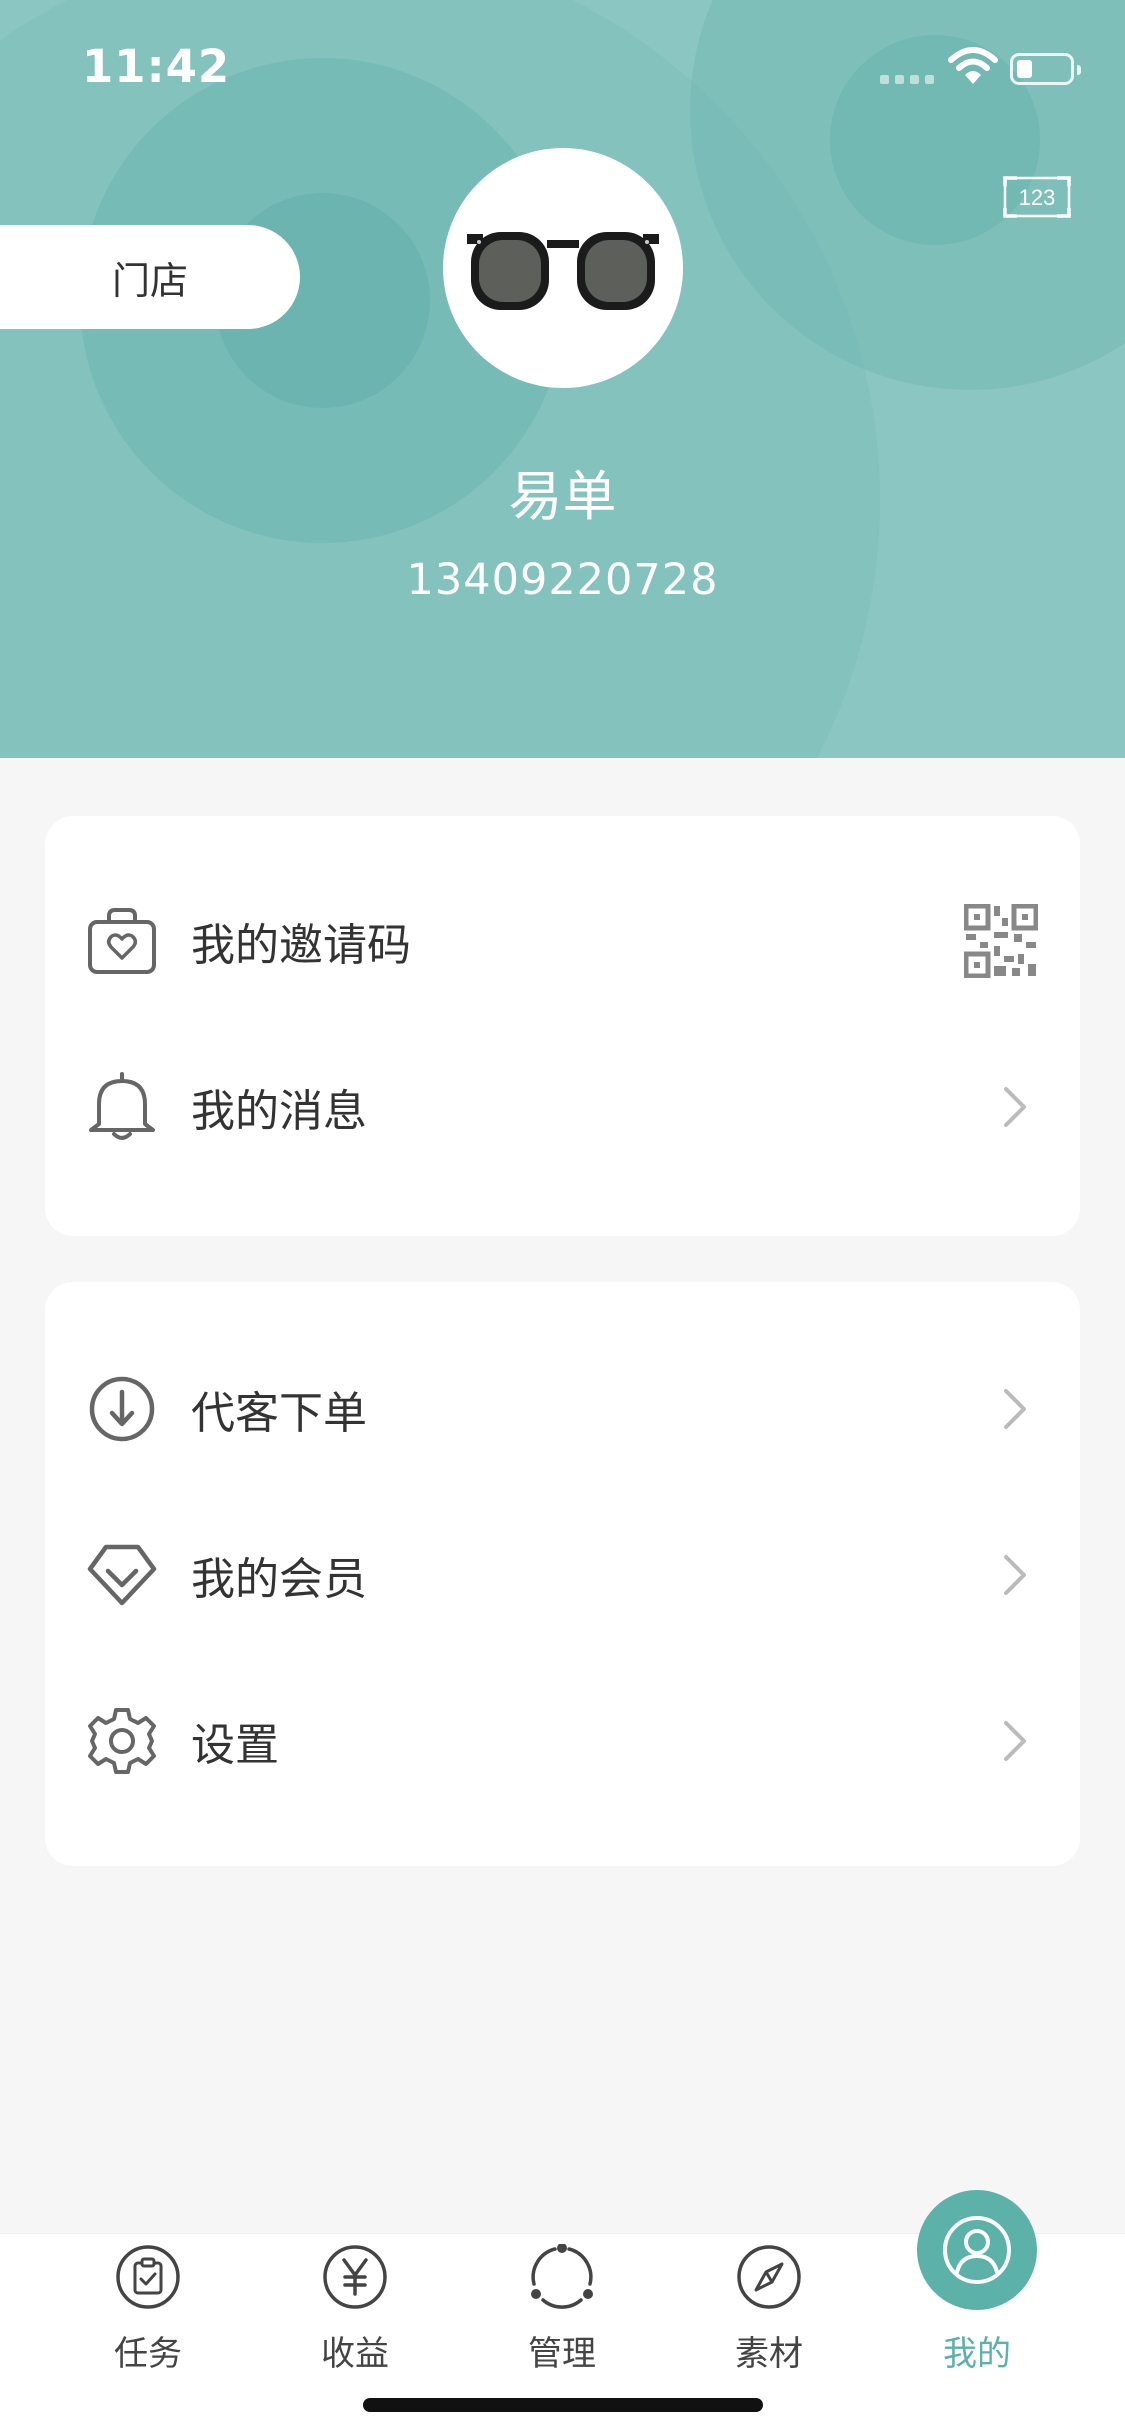 The width and height of the screenshot is (1125, 2436). Describe the element at coordinates (769, 2354) in the screenshot. I see `tab-label: 素材` at that location.